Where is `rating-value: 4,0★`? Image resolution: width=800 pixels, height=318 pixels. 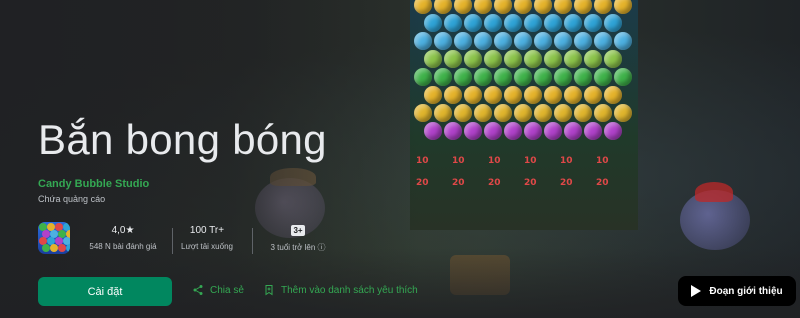
rating-value: 4,0★ is located at coordinates (123, 230).